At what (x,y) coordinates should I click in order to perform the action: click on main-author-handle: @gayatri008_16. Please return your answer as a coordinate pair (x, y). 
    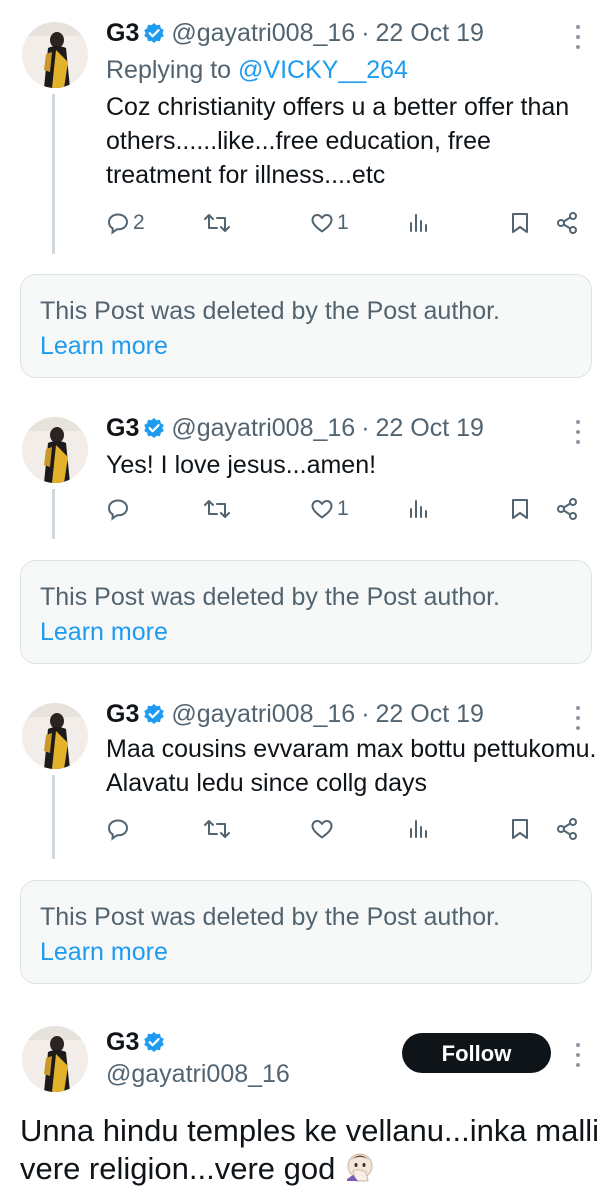
    Looking at the image, I should click on (198, 1074).